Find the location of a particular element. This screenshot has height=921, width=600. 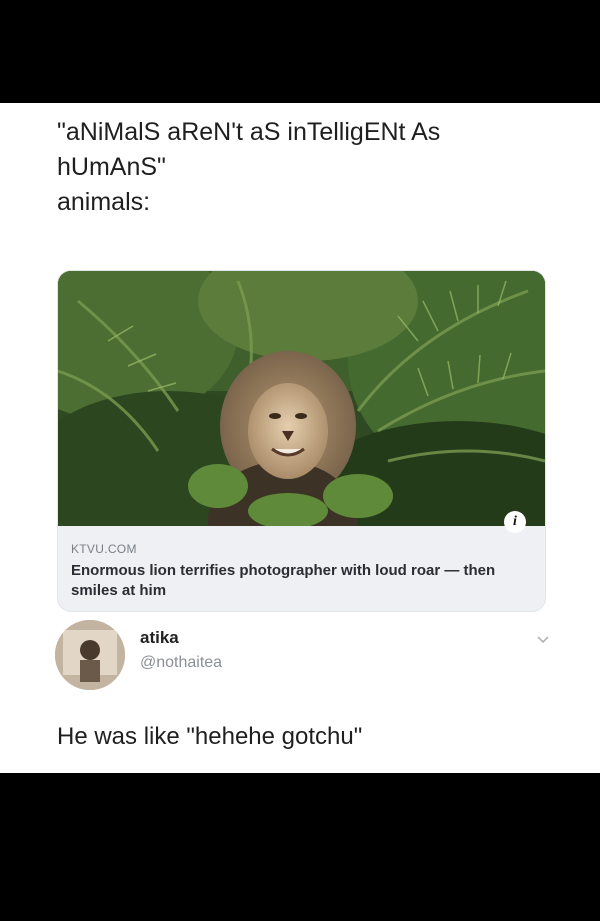

user-name: atika is located at coordinates (159, 638).